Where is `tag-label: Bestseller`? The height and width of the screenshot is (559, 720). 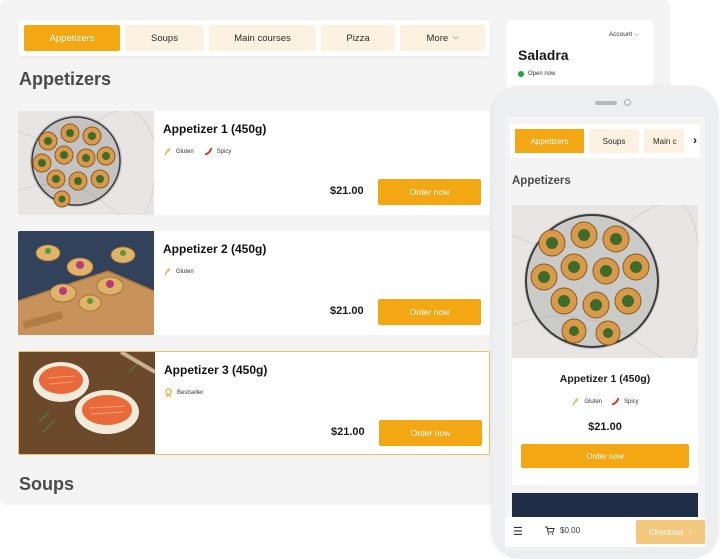 tag-label: Bestseller is located at coordinates (190, 392).